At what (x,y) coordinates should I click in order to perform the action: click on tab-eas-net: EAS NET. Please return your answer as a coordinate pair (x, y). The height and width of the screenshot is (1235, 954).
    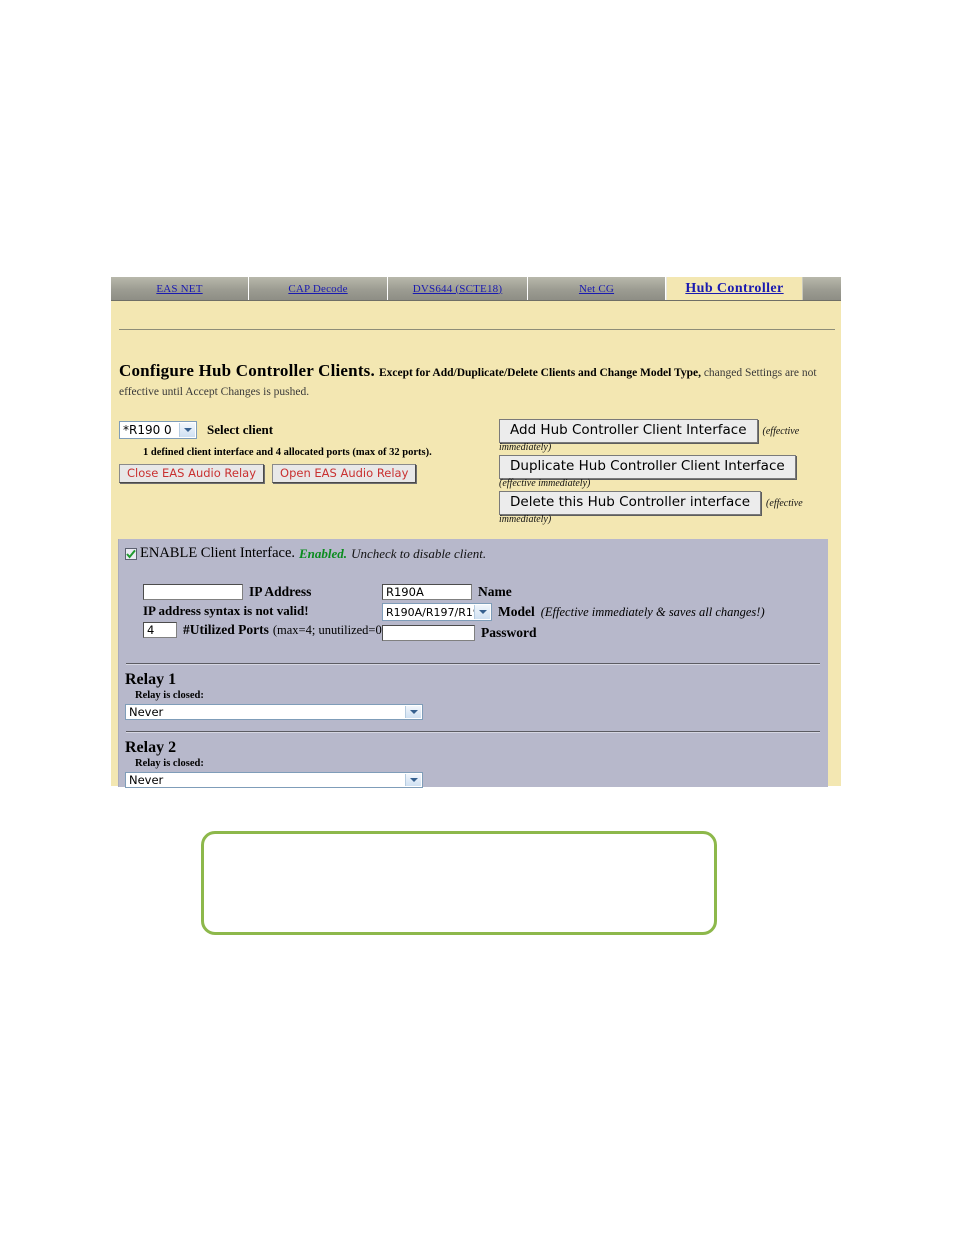
    Looking at the image, I should click on (180, 288).